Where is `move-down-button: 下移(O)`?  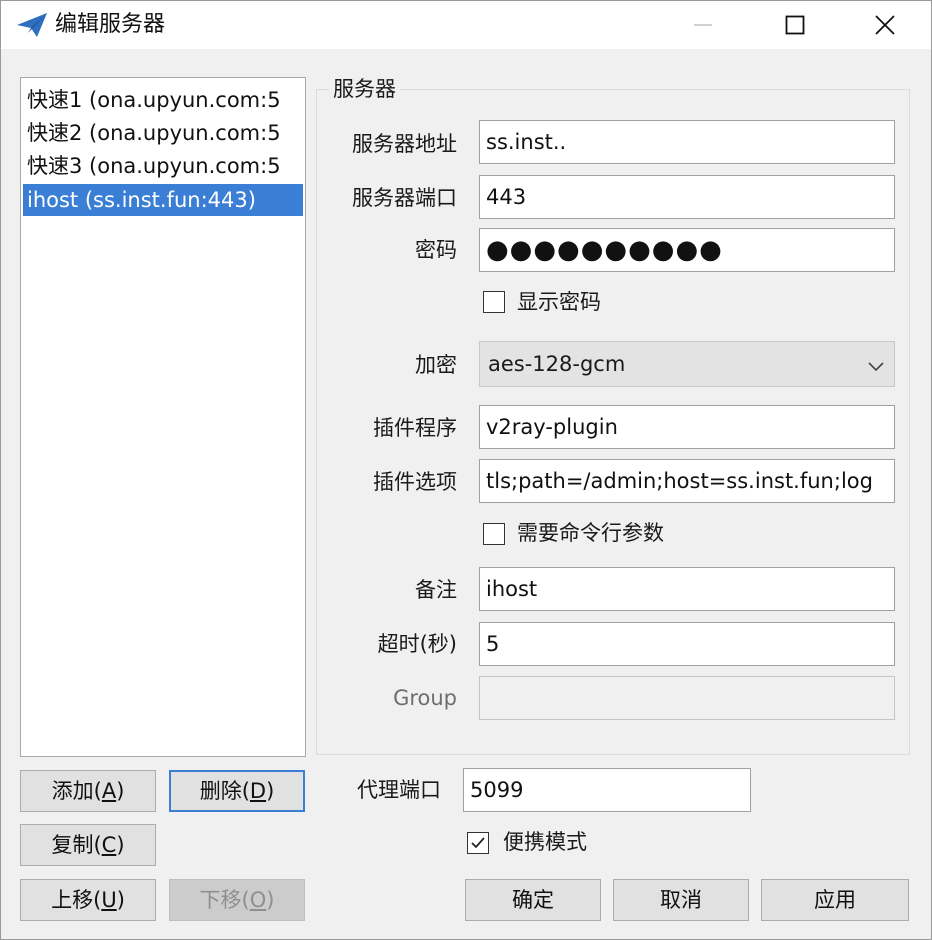
move-down-button: 下移(O) is located at coordinates (237, 900).